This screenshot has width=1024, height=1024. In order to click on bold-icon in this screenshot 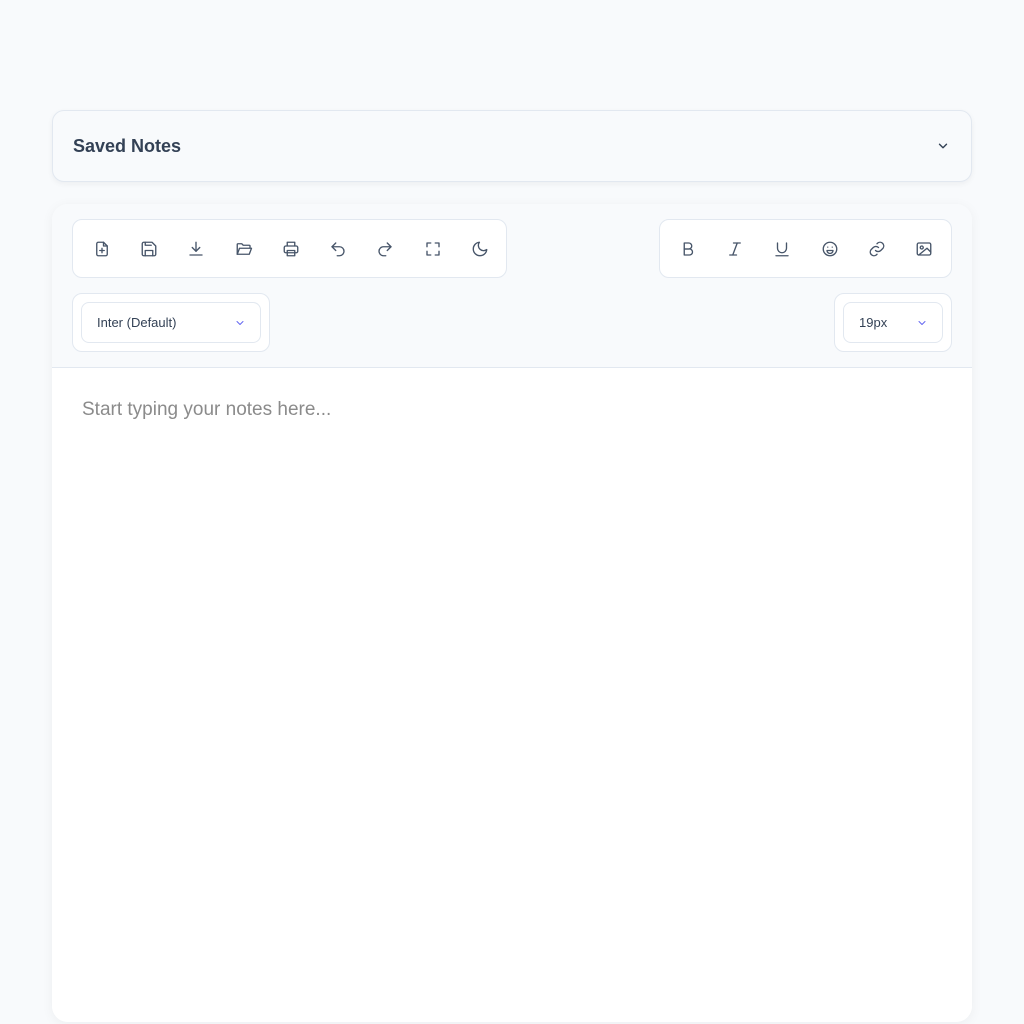, I will do `click(688, 248)`.